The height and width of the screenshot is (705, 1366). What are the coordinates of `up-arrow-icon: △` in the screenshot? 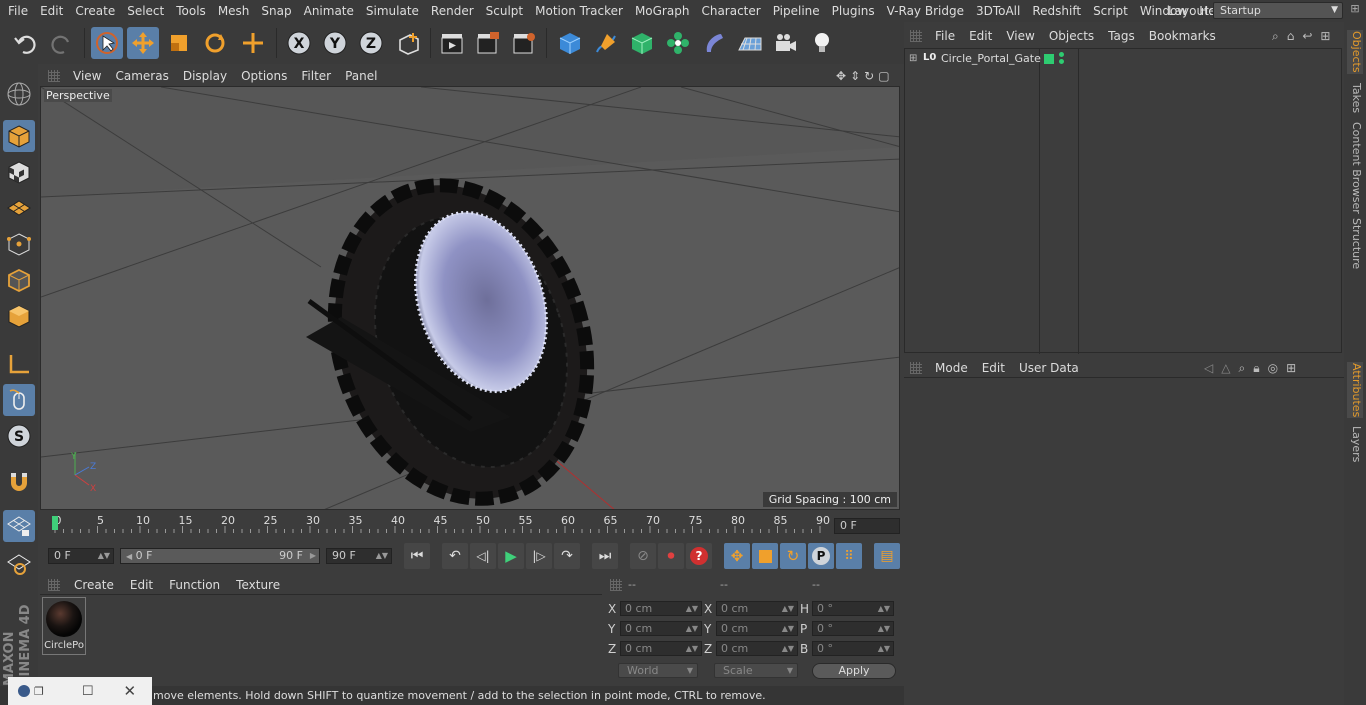 It's located at (1225, 368).